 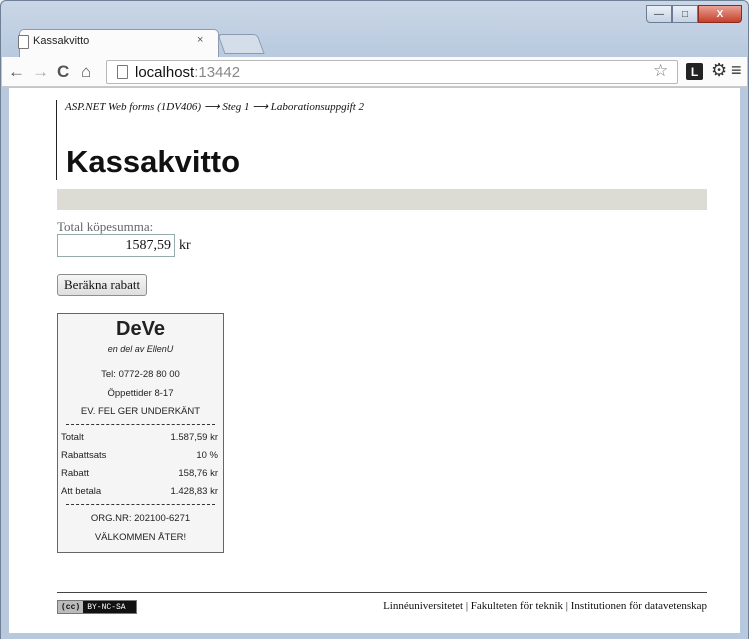 What do you see at coordinates (194, 437) in the screenshot?
I see `row-value: 1.587,59 kr` at bounding box center [194, 437].